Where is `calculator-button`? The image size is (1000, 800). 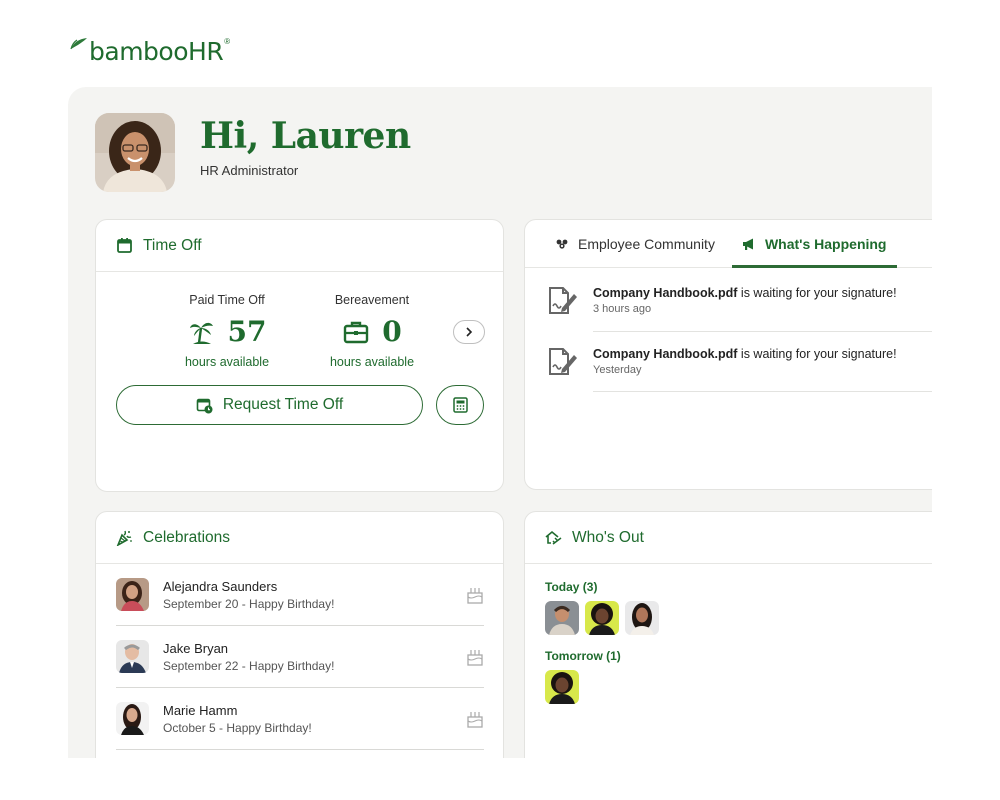
calculator-button is located at coordinates (460, 405).